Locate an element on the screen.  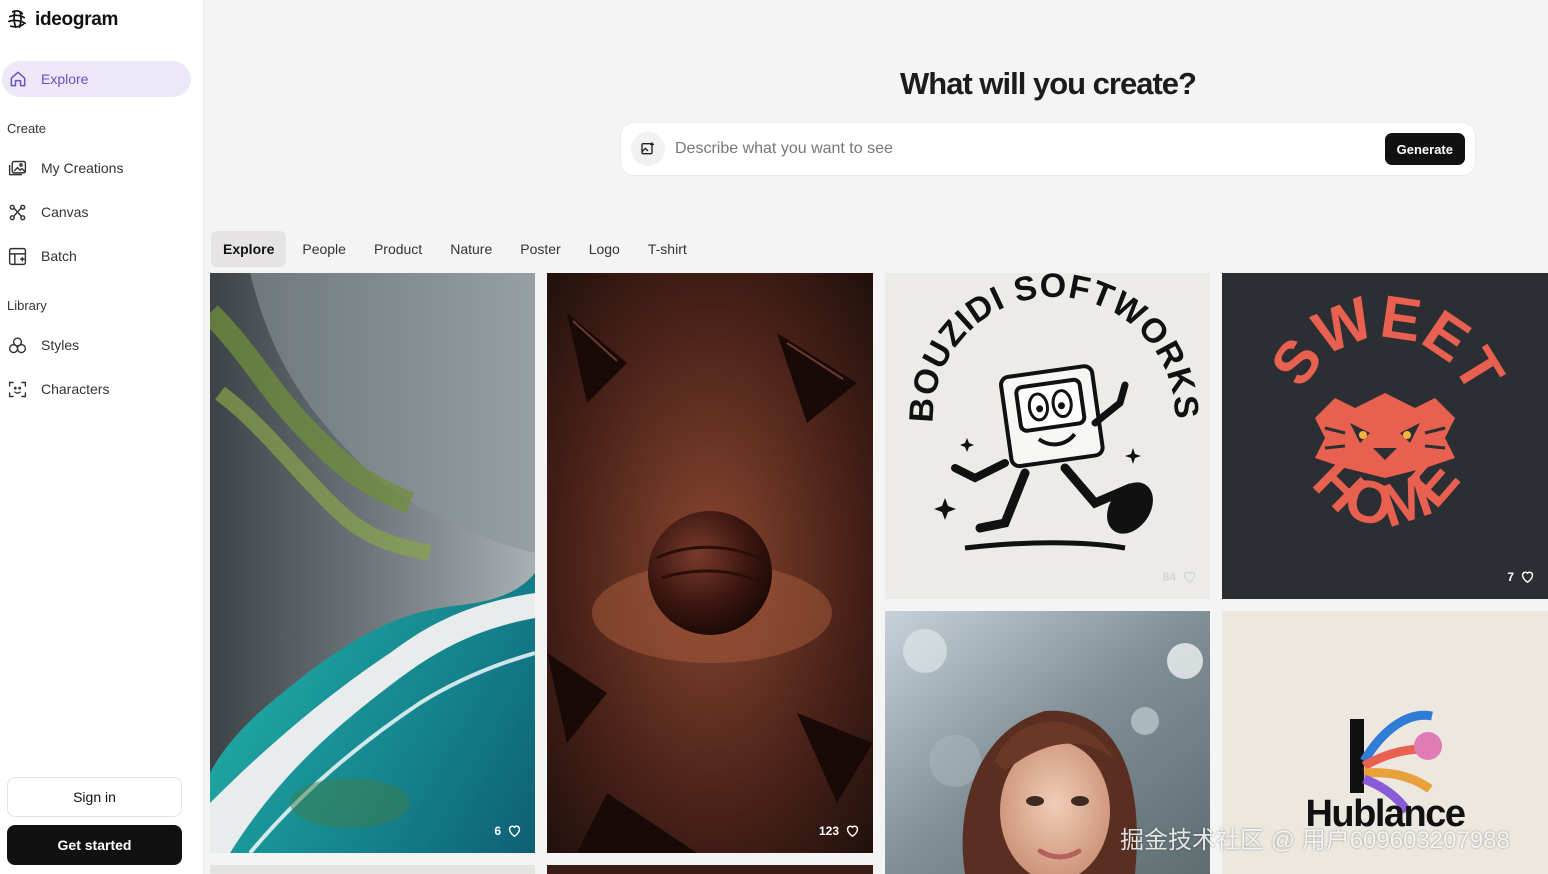
svg-text: SWEET is located at coordinates (1388, 342).